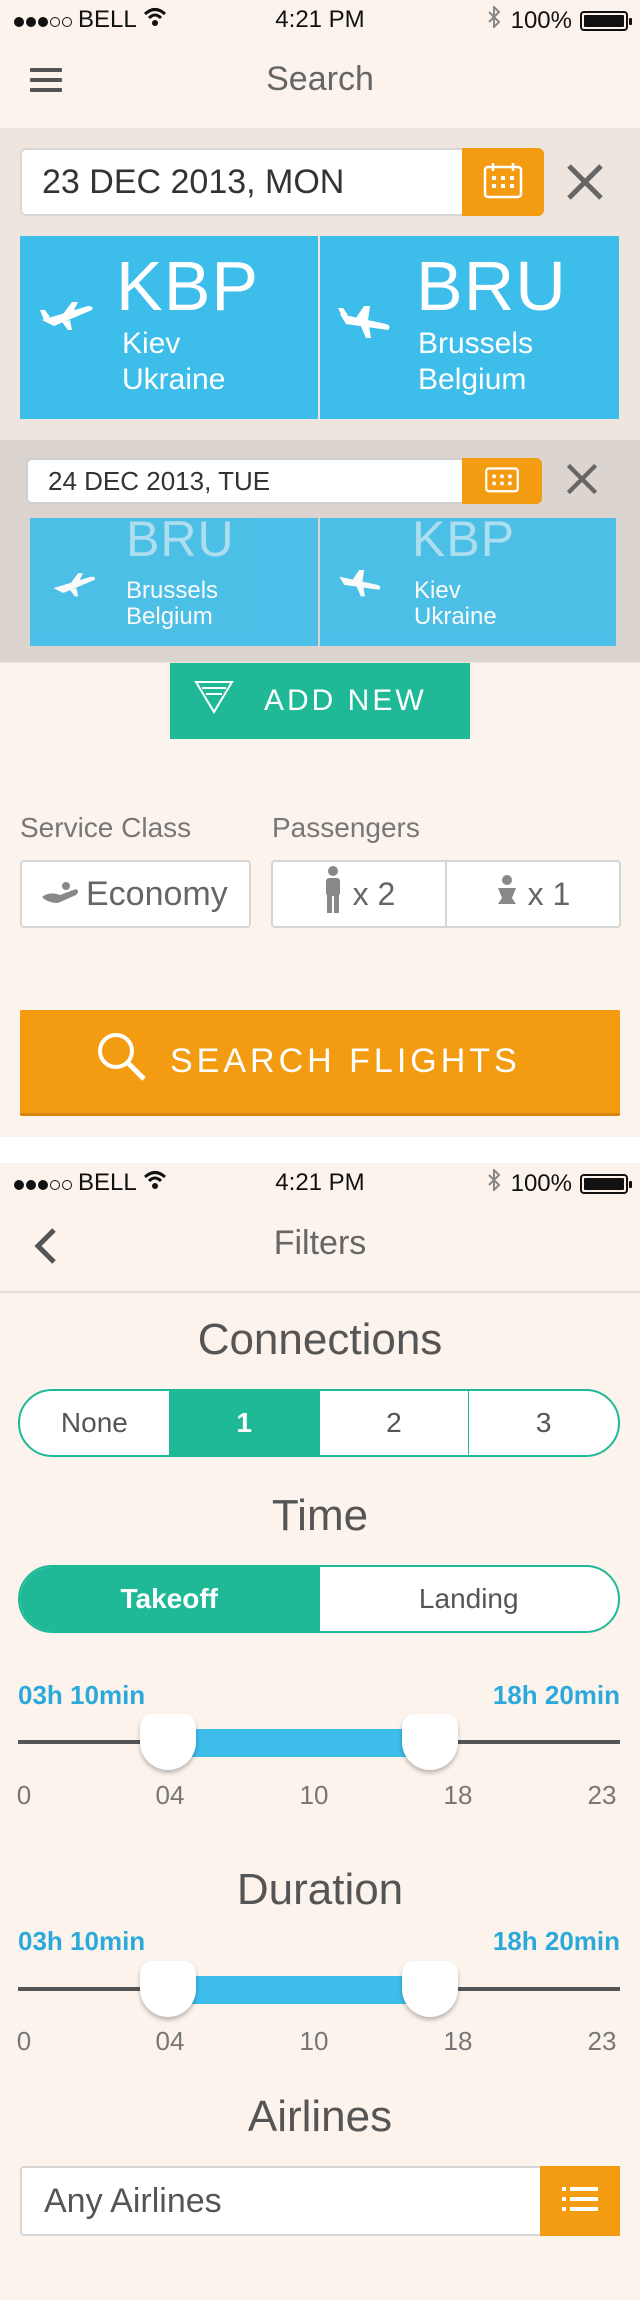 Image resolution: width=640 pixels, height=2300 pixels. What do you see at coordinates (345, 700) in the screenshot?
I see `add-new-label: ADD NEW` at bounding box center [345, 700].